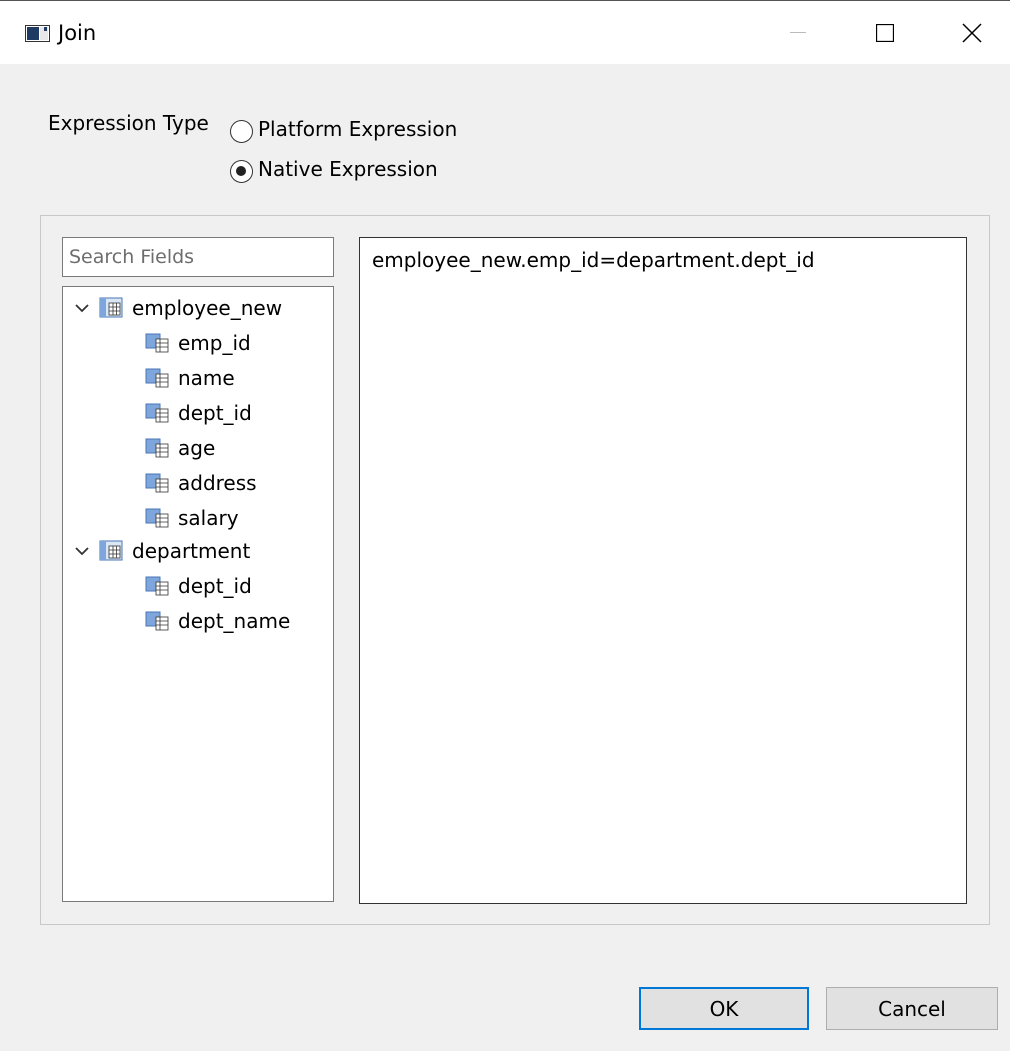  Describe the element at coordinates (234, 621) in the screenshot. I see `field-label: dept_name` at that location.